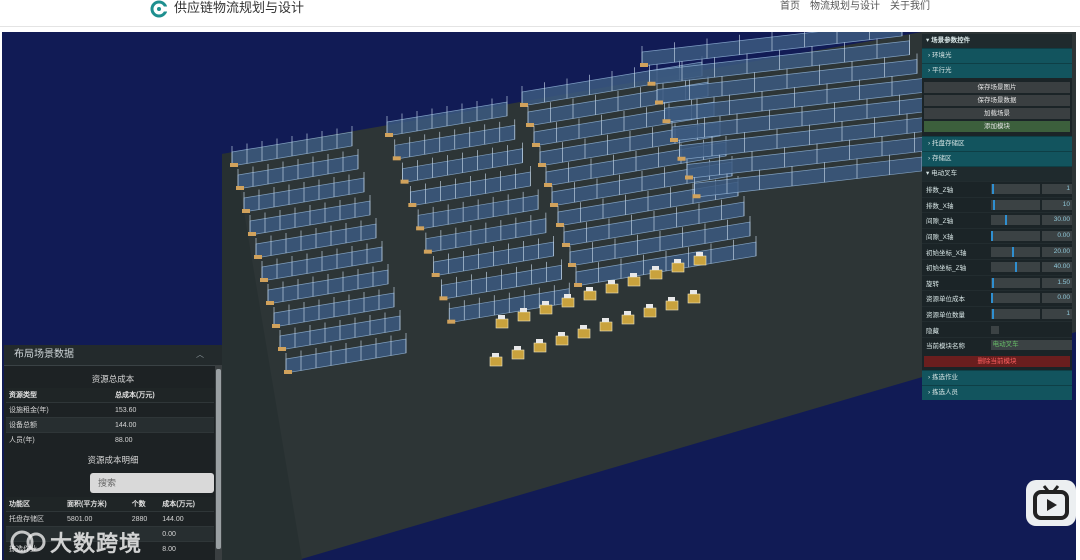 This screenshot has height=560, width=1080. I want to click on col-function-zone: 功能区, so click(35, 504).